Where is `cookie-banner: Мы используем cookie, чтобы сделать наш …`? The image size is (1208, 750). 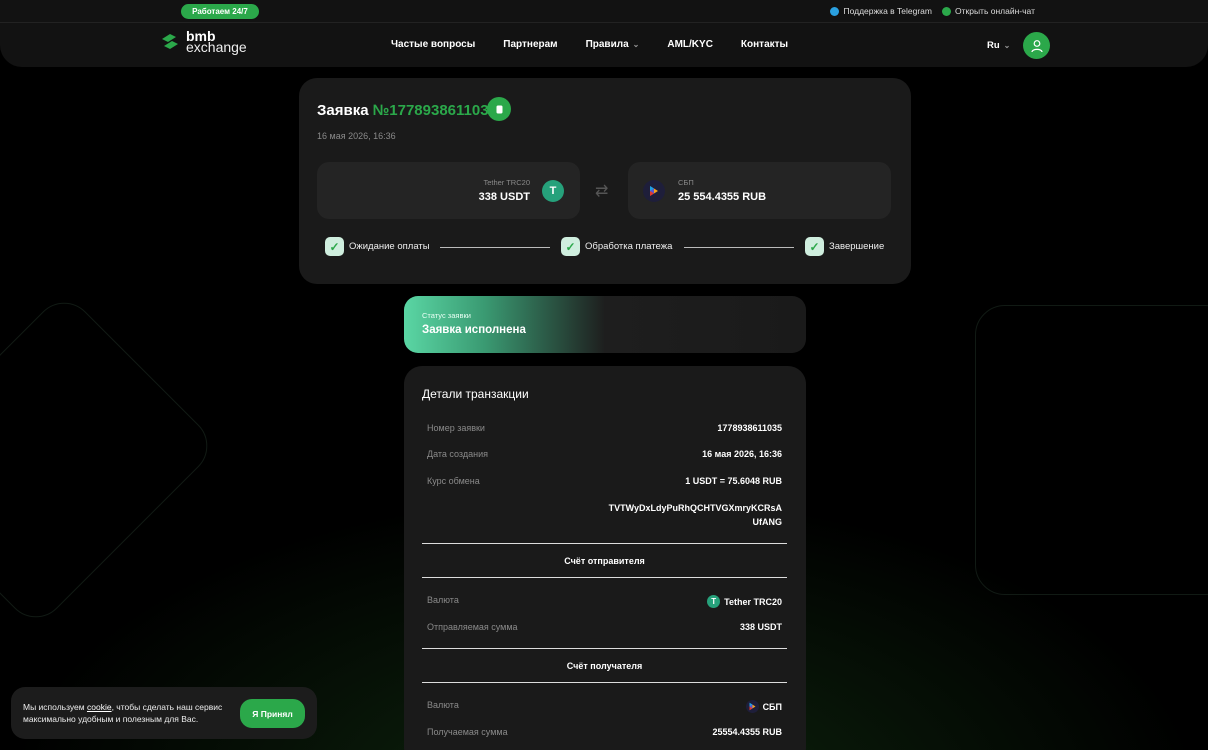
cookie-banner: Мы используем cookie, чтобы сделать наш … is located at coordinates (164, 713).